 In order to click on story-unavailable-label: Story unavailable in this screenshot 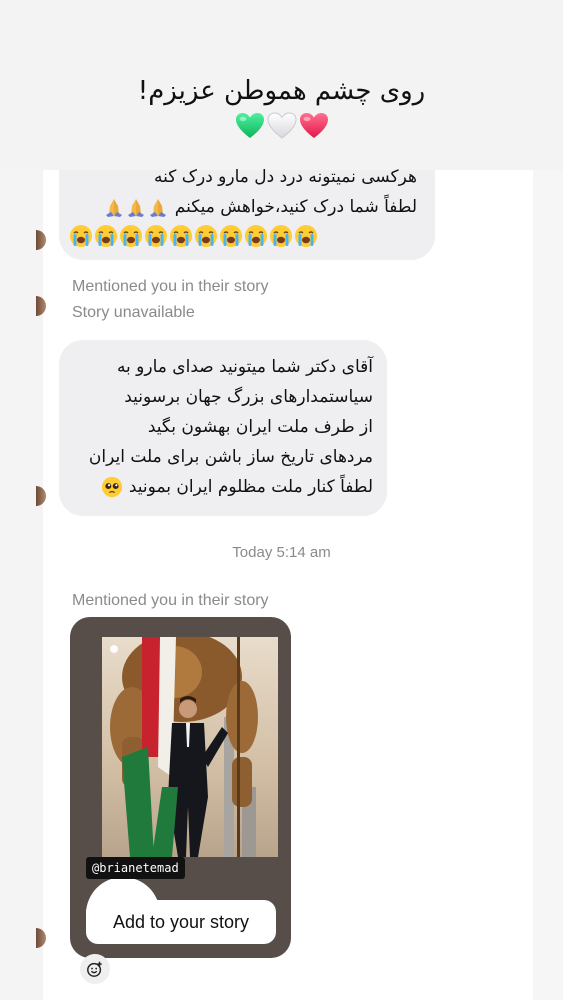, I will do `click(133, 312)`.